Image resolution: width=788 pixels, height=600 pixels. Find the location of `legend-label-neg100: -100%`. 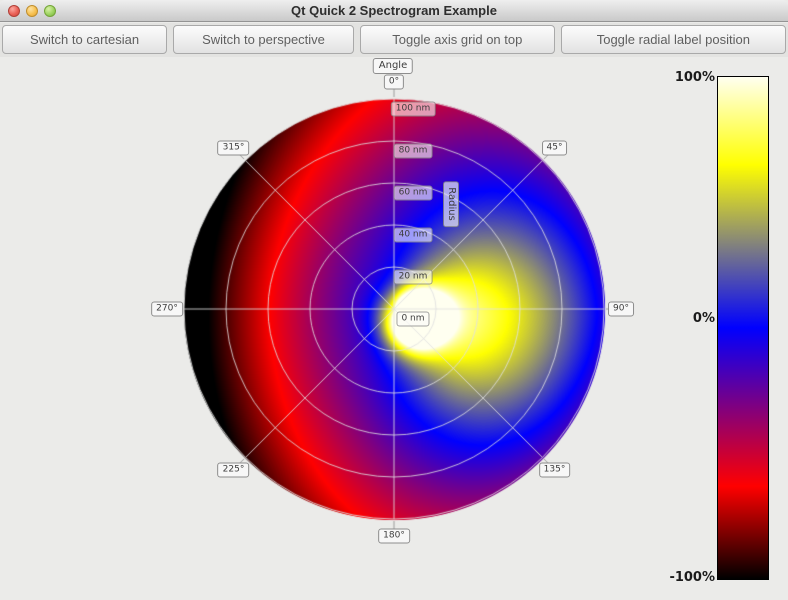

legend-label-neg100: -100% is located at coordinates (692, 577).